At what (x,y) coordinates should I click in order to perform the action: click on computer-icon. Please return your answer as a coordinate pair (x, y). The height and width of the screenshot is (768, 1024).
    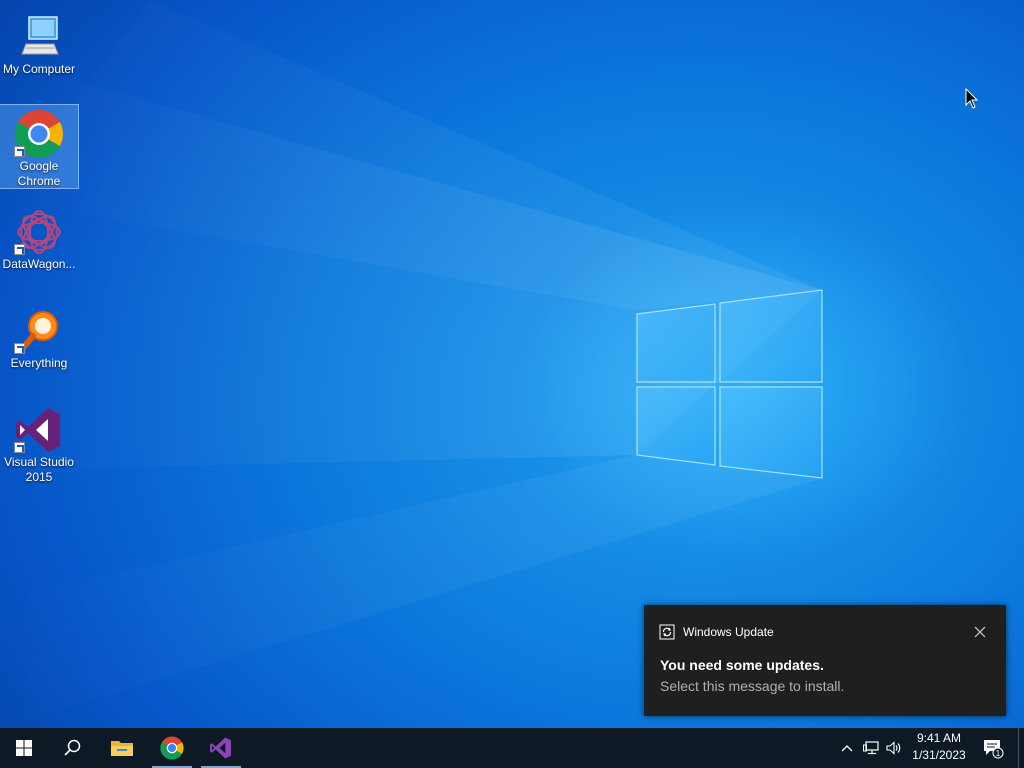
    Looking at the image, I should click on (39, 37).